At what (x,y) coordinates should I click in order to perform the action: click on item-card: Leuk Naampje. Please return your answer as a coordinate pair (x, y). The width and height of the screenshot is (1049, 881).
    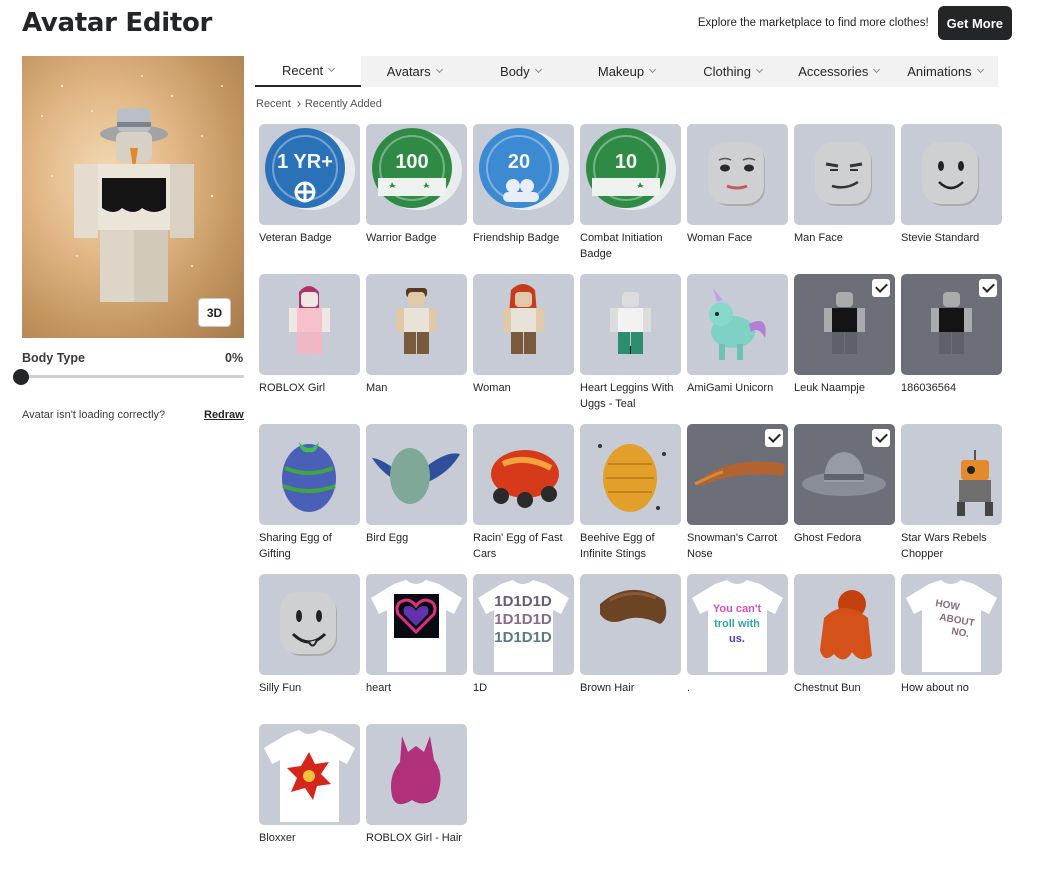
    Looking at the image, I should click on (844, 335).